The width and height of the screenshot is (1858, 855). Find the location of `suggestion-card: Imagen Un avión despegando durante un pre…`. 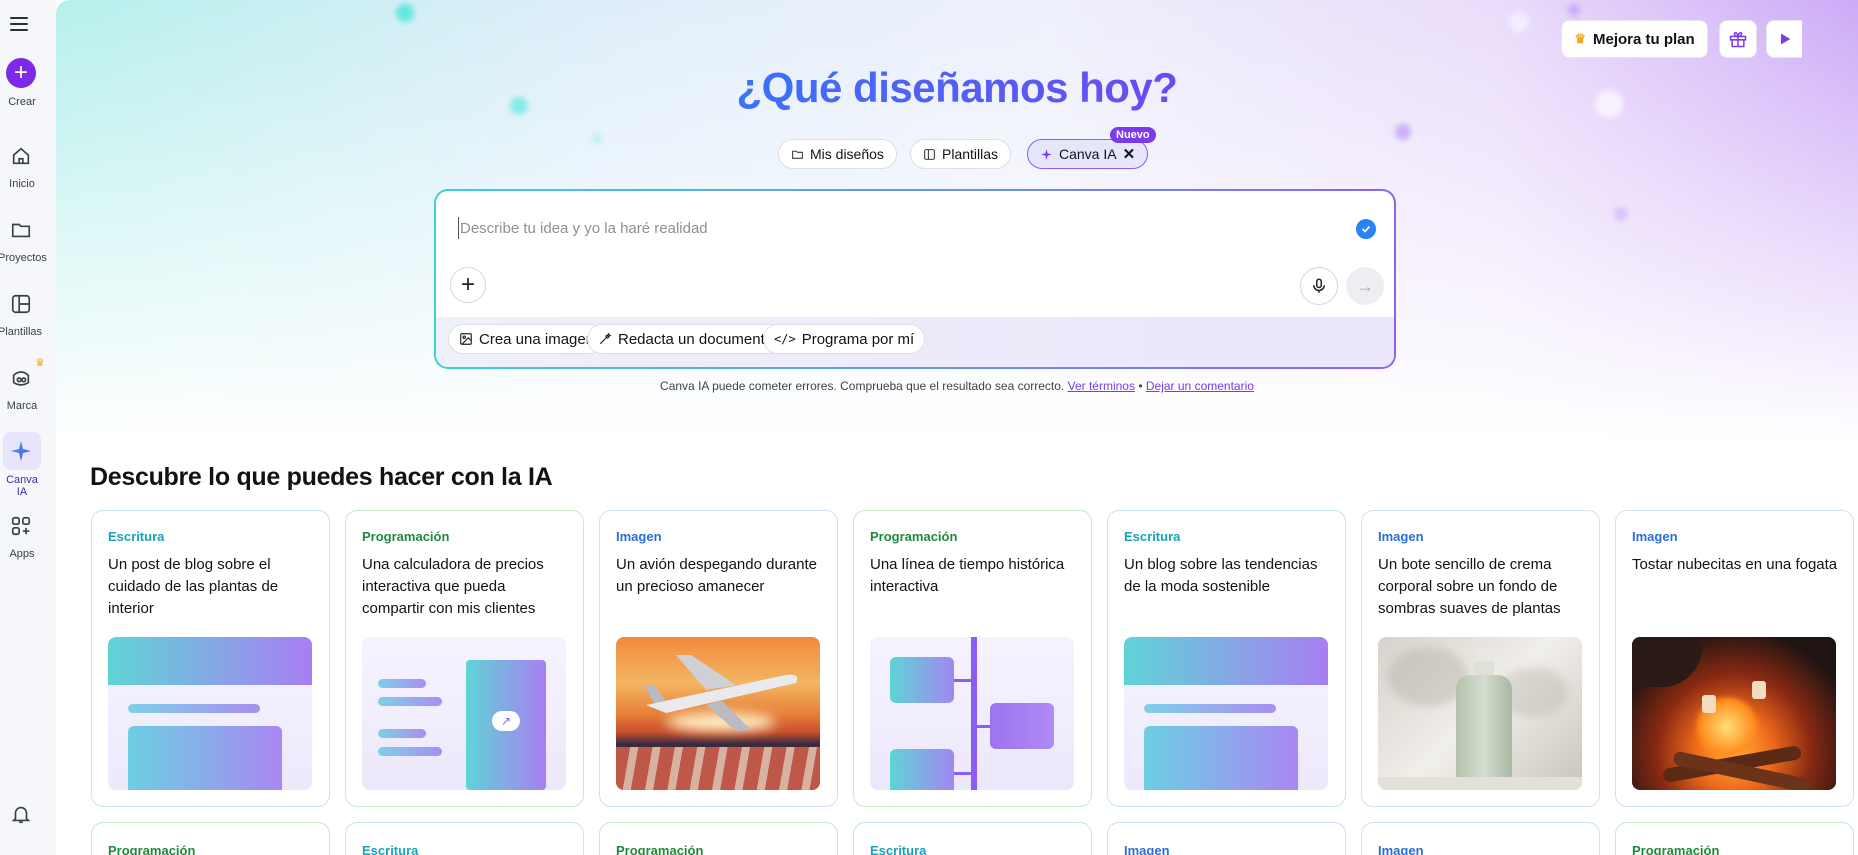

suggestion-card: Imagen Un avión despegando durante un pre… is located at coordinates (718, 658).